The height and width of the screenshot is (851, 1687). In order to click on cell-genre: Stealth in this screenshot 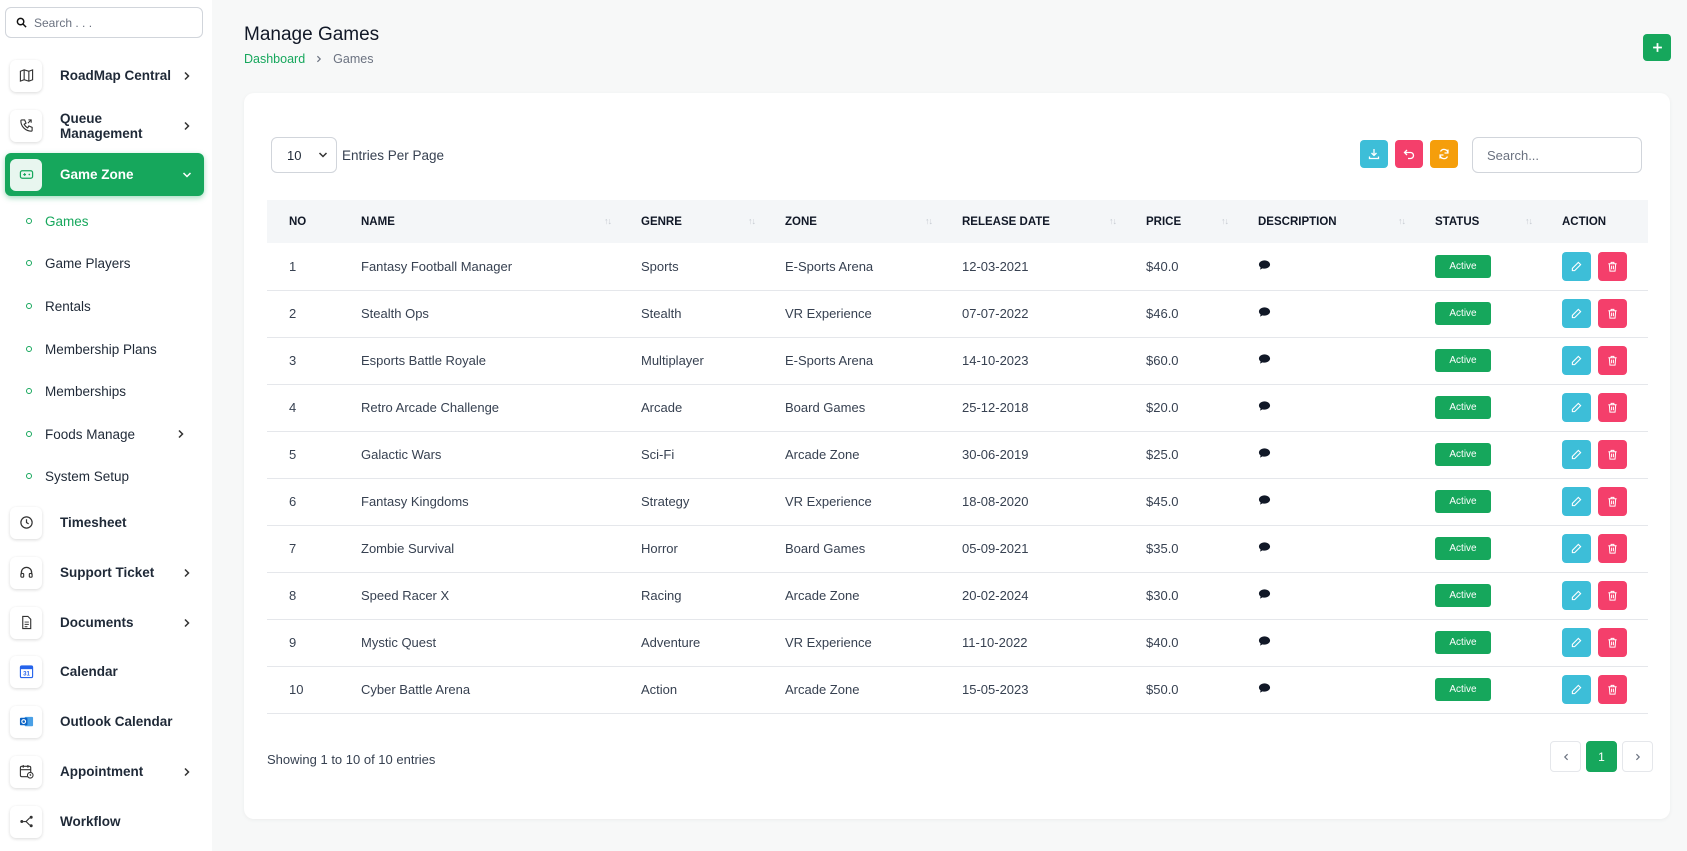, I will do `click(661, 313)`.